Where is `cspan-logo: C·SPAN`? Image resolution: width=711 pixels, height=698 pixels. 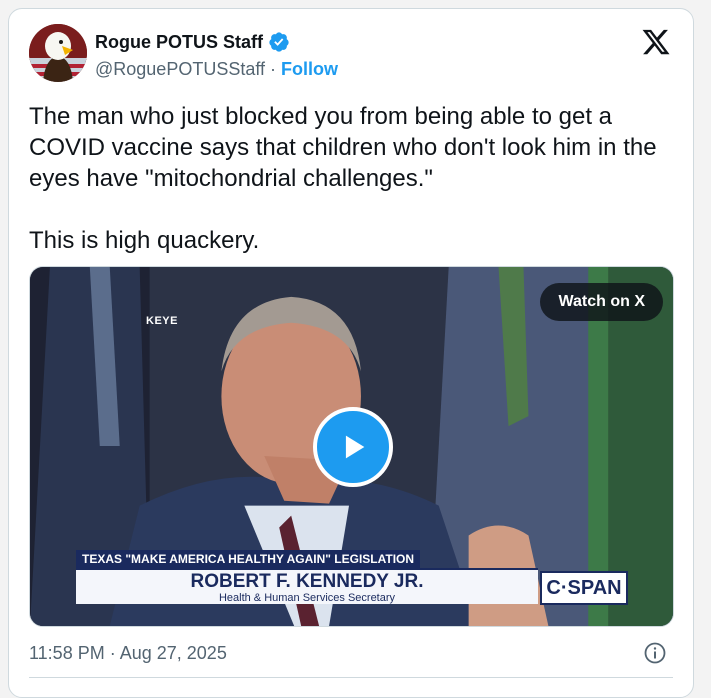
cspan-logo: C·SPAN is located at coordinates (584, 588).